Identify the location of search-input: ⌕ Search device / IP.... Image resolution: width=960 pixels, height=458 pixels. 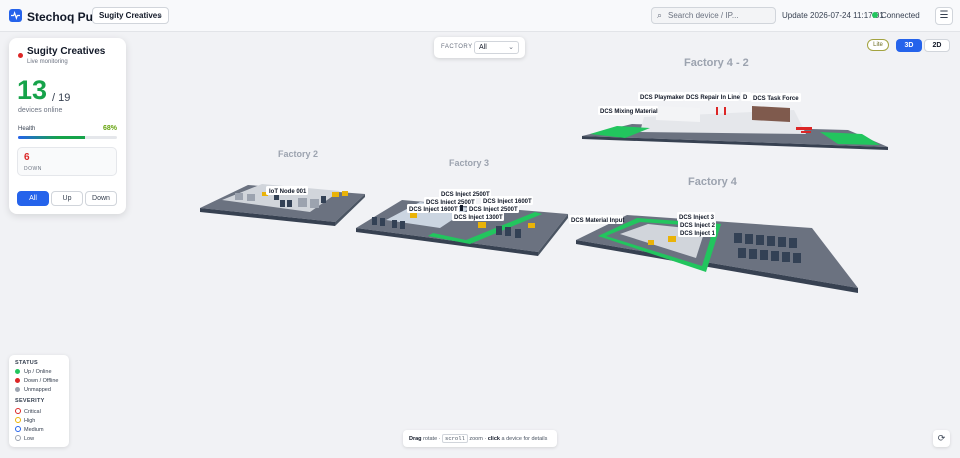
(713, 15).